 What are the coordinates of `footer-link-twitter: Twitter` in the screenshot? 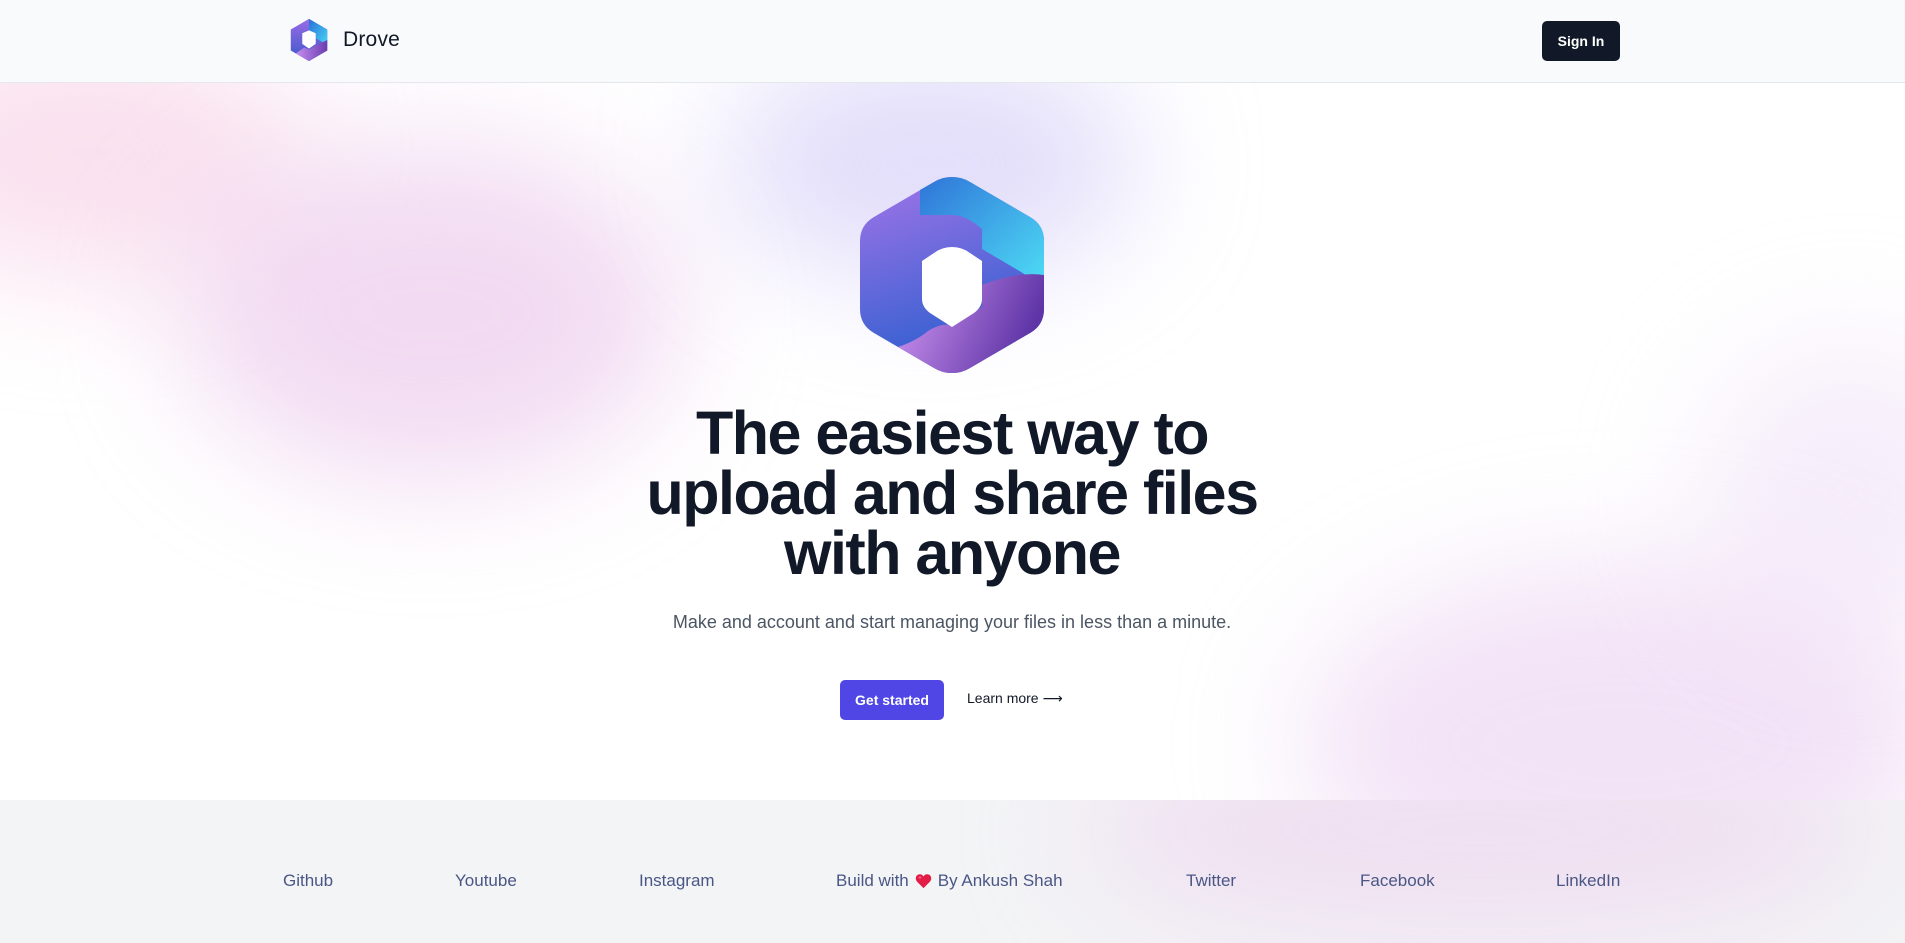 It's located at (1211, 881).